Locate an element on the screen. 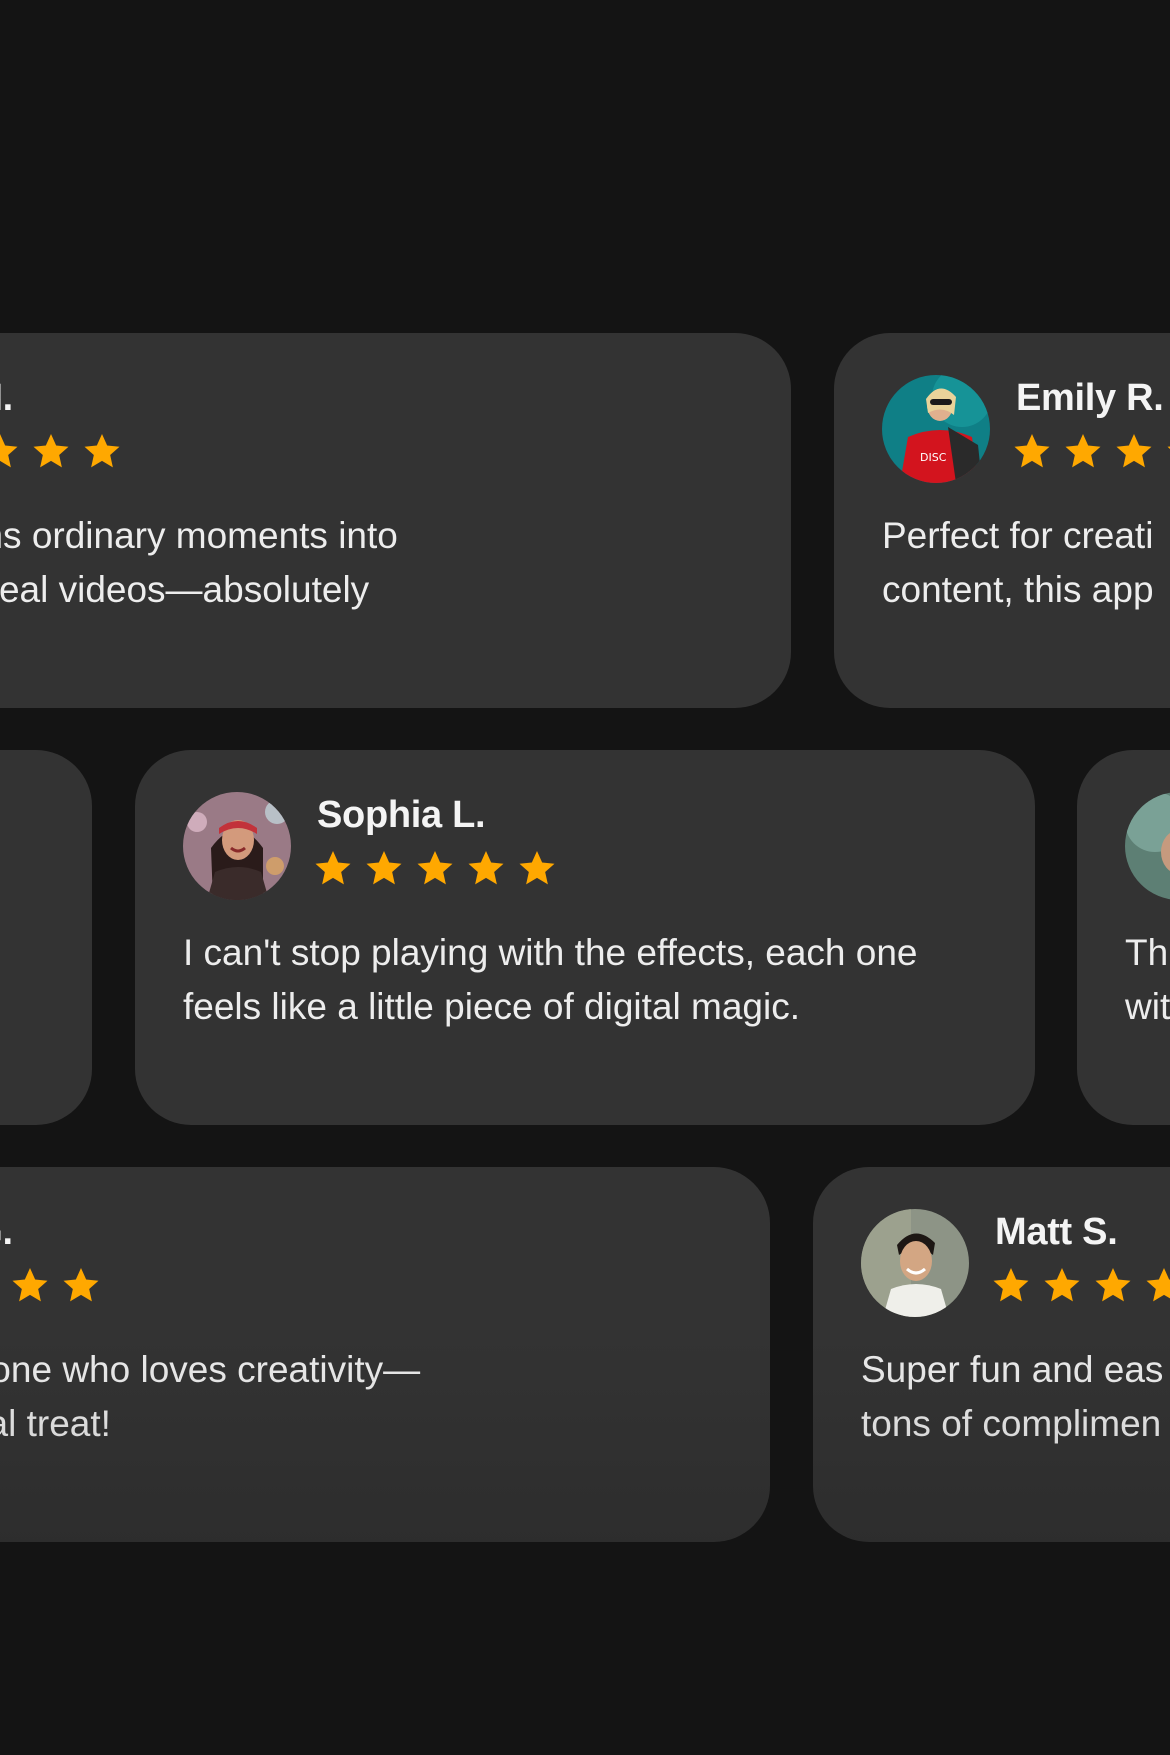  review-card-partial-left is located at coordinates (46, 937).